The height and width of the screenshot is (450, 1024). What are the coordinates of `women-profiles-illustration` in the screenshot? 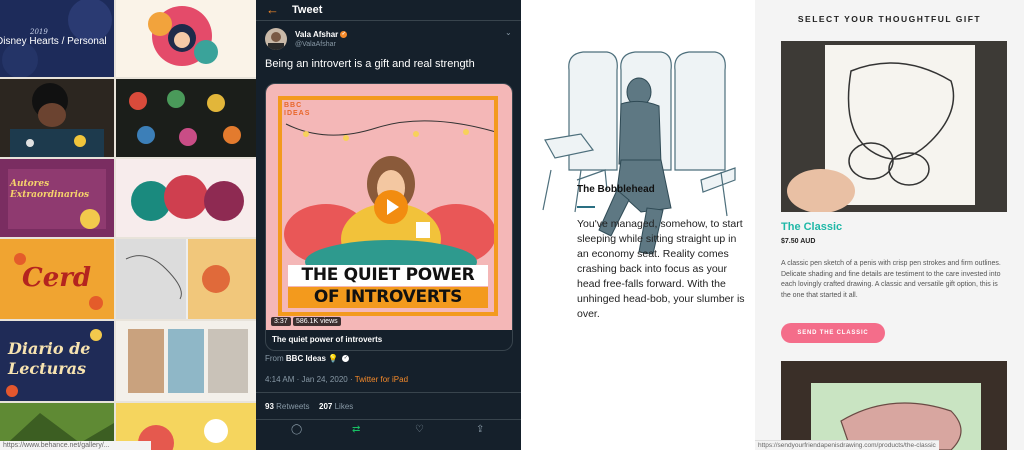 It's located at (187, 198).